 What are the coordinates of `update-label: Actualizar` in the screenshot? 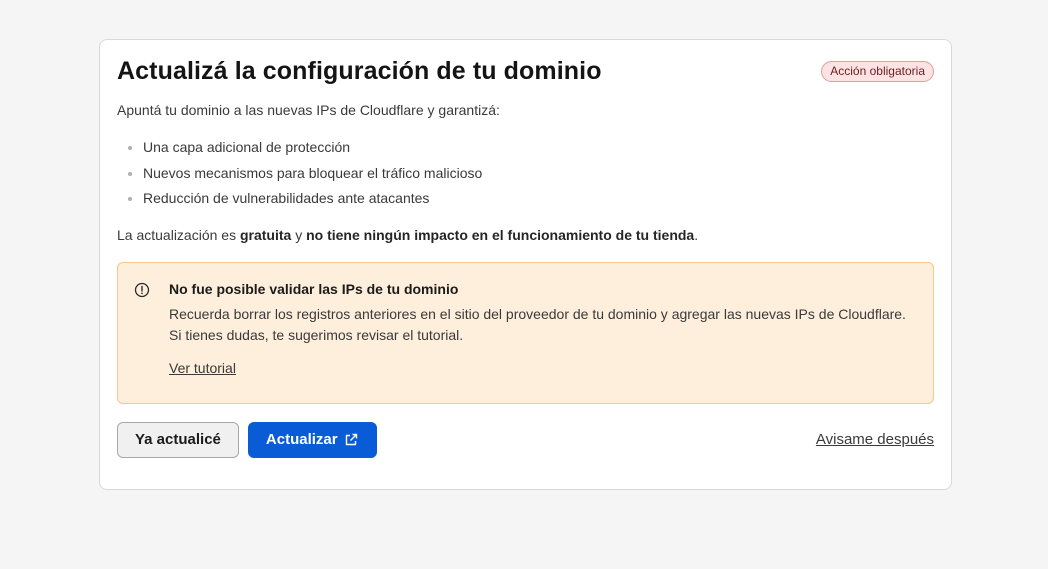 It's located at (301, 439).